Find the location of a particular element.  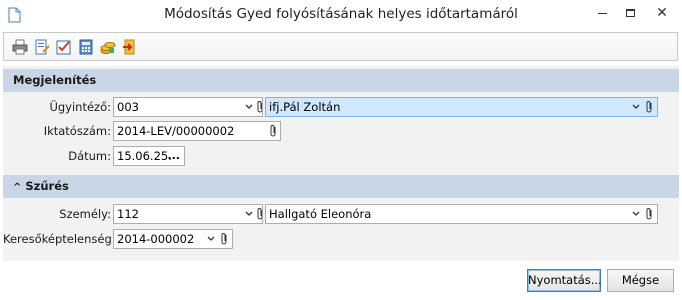

exit-icon is located at coordinates (130, 47).